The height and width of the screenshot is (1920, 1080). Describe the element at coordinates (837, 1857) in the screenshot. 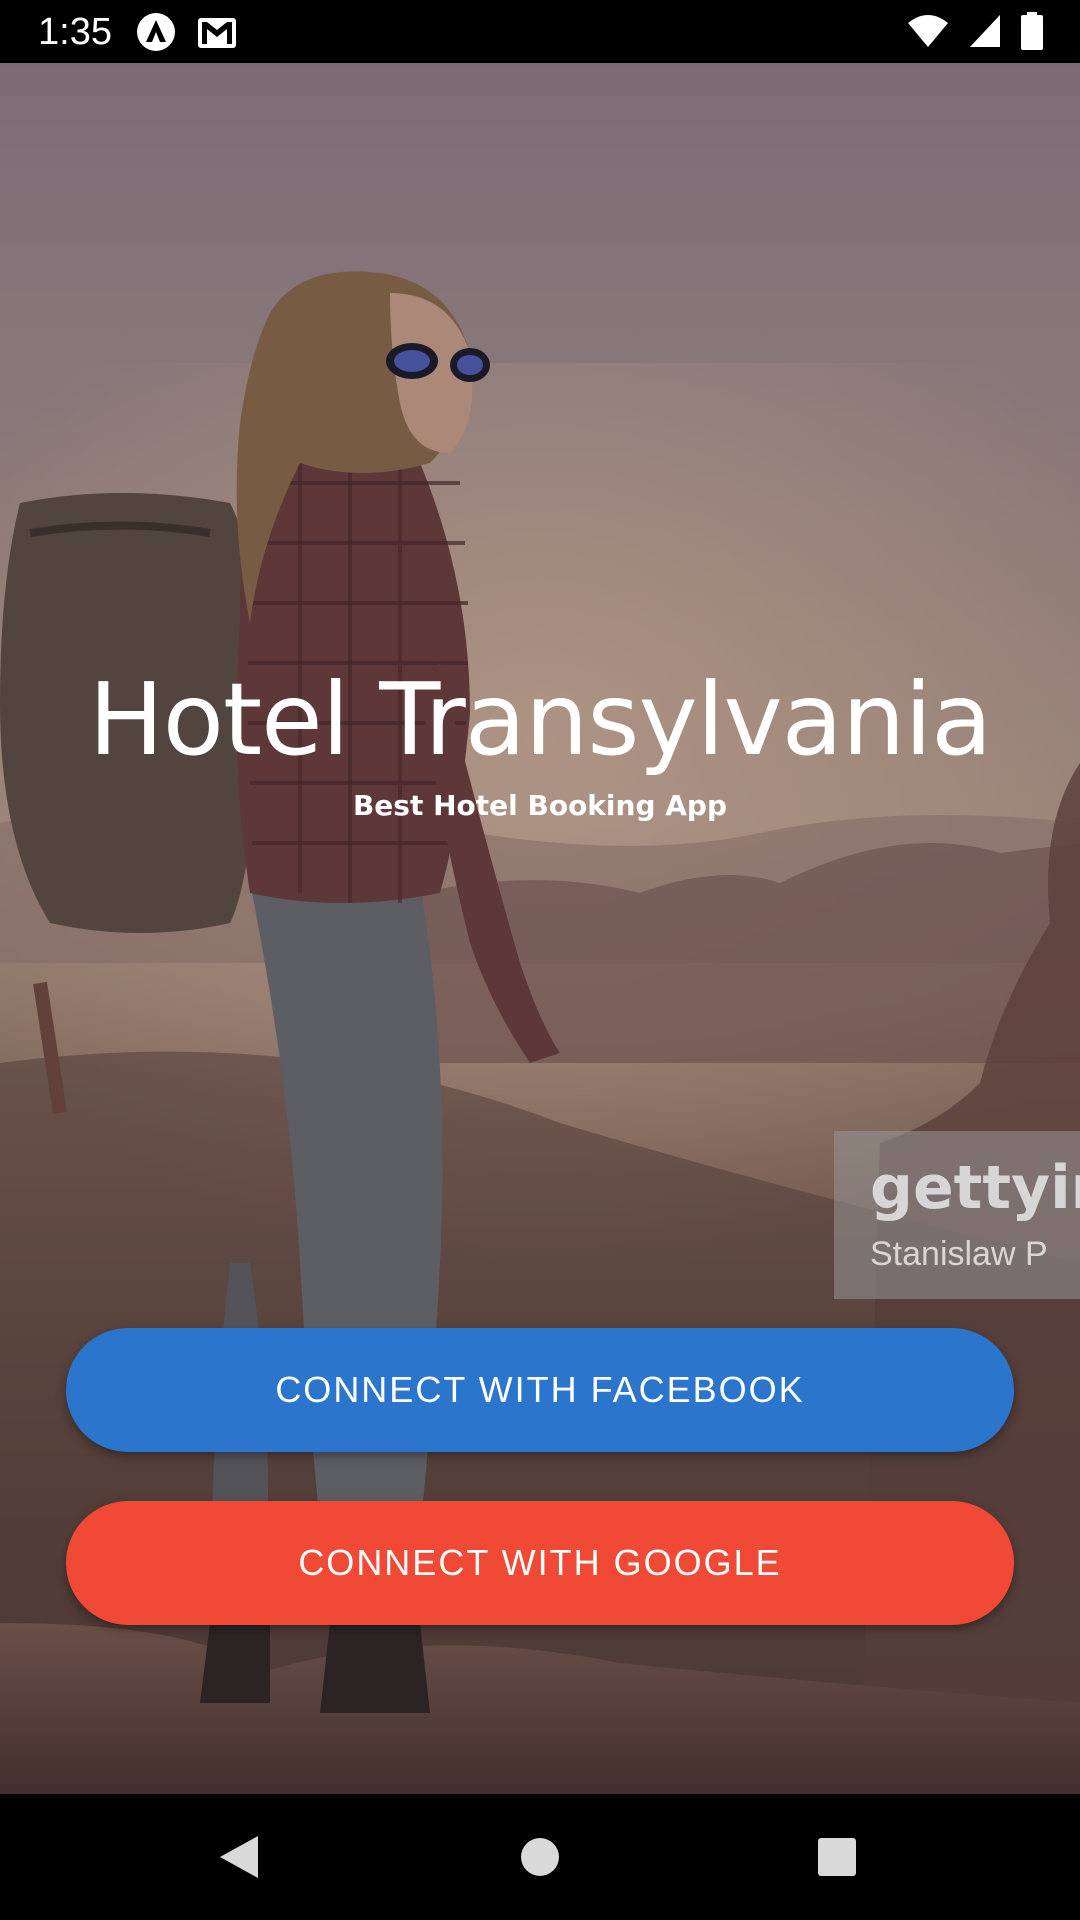

I see `recents-icon` at that location.